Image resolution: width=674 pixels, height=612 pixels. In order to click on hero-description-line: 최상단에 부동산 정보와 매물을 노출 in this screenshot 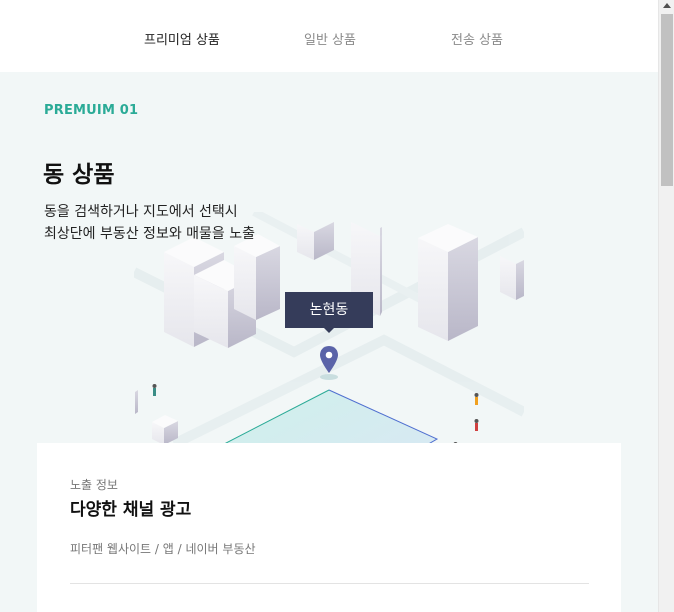, I will do `click(149, 234)`.